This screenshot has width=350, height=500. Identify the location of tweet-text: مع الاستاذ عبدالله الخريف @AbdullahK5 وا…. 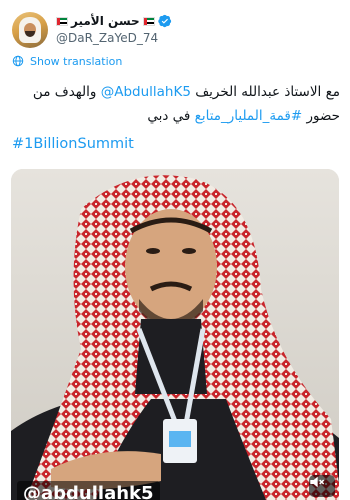
(176, 104).